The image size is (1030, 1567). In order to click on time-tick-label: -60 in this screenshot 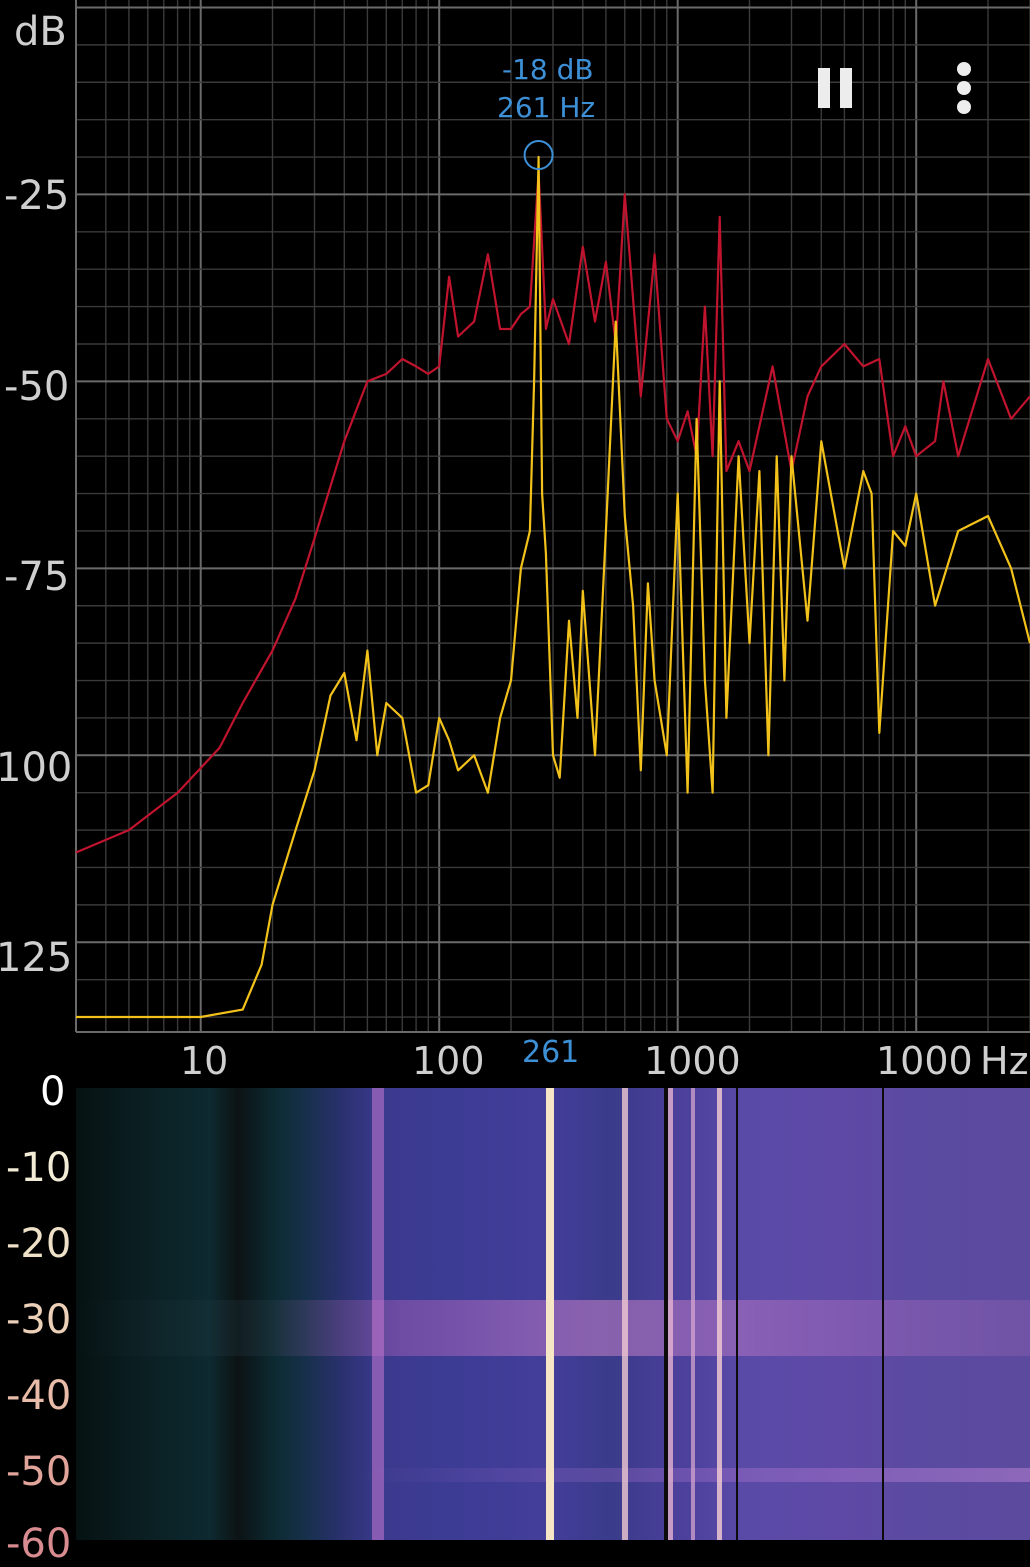, I will do `click(39, 1544)`.